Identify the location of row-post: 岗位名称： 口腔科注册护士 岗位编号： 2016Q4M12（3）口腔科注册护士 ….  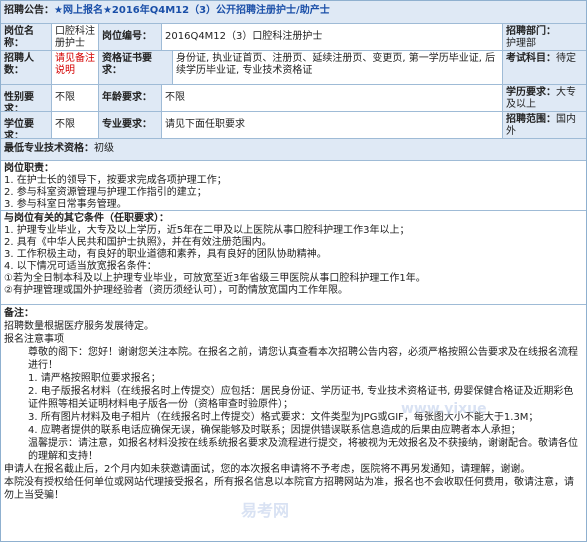
(293, 37).